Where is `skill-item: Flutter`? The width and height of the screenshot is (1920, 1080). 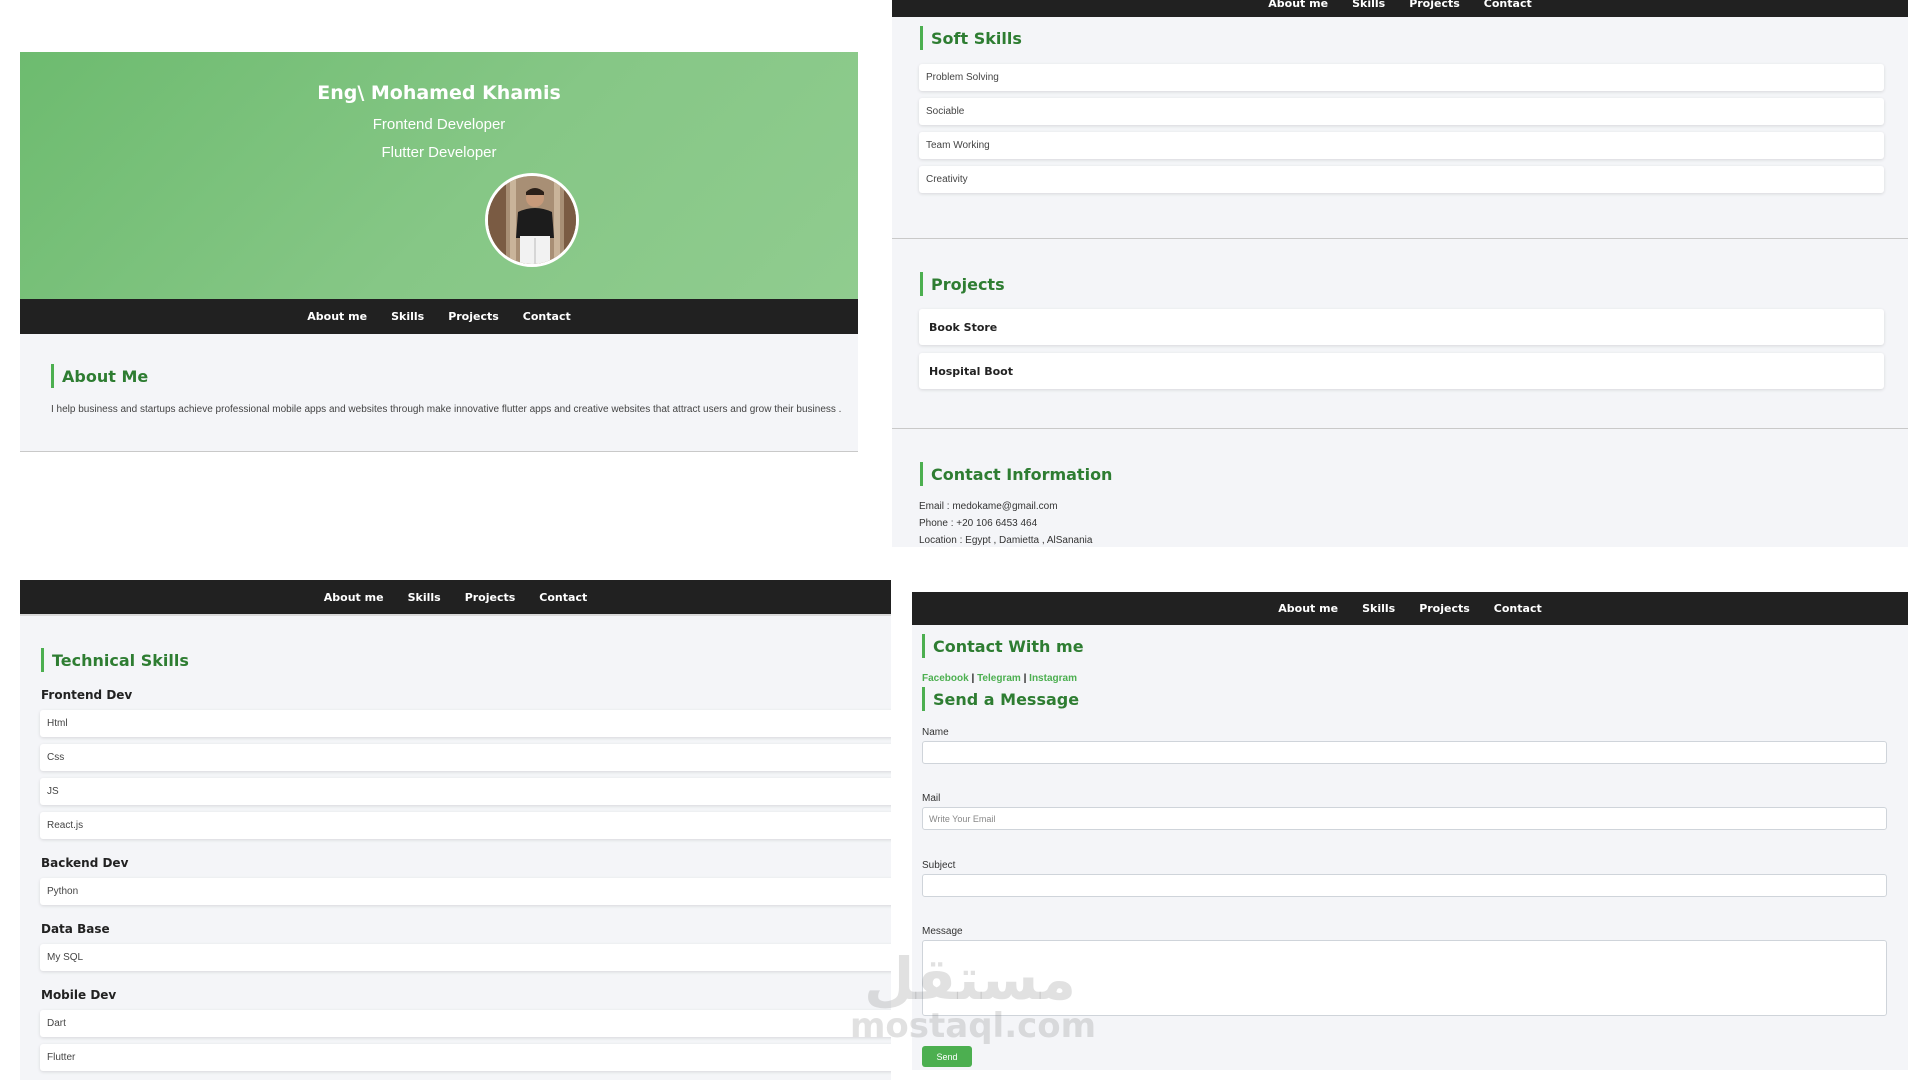
skill-item: Flutter is located at coordinates (465, 1057).